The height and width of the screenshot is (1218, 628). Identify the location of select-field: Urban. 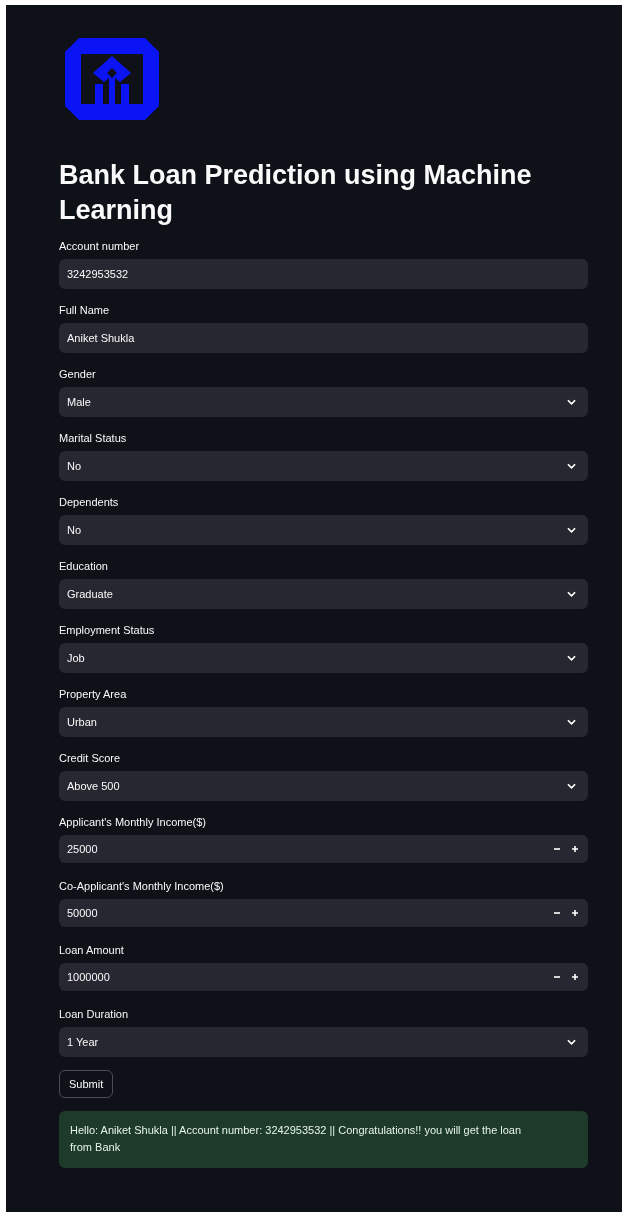
(323, 722).